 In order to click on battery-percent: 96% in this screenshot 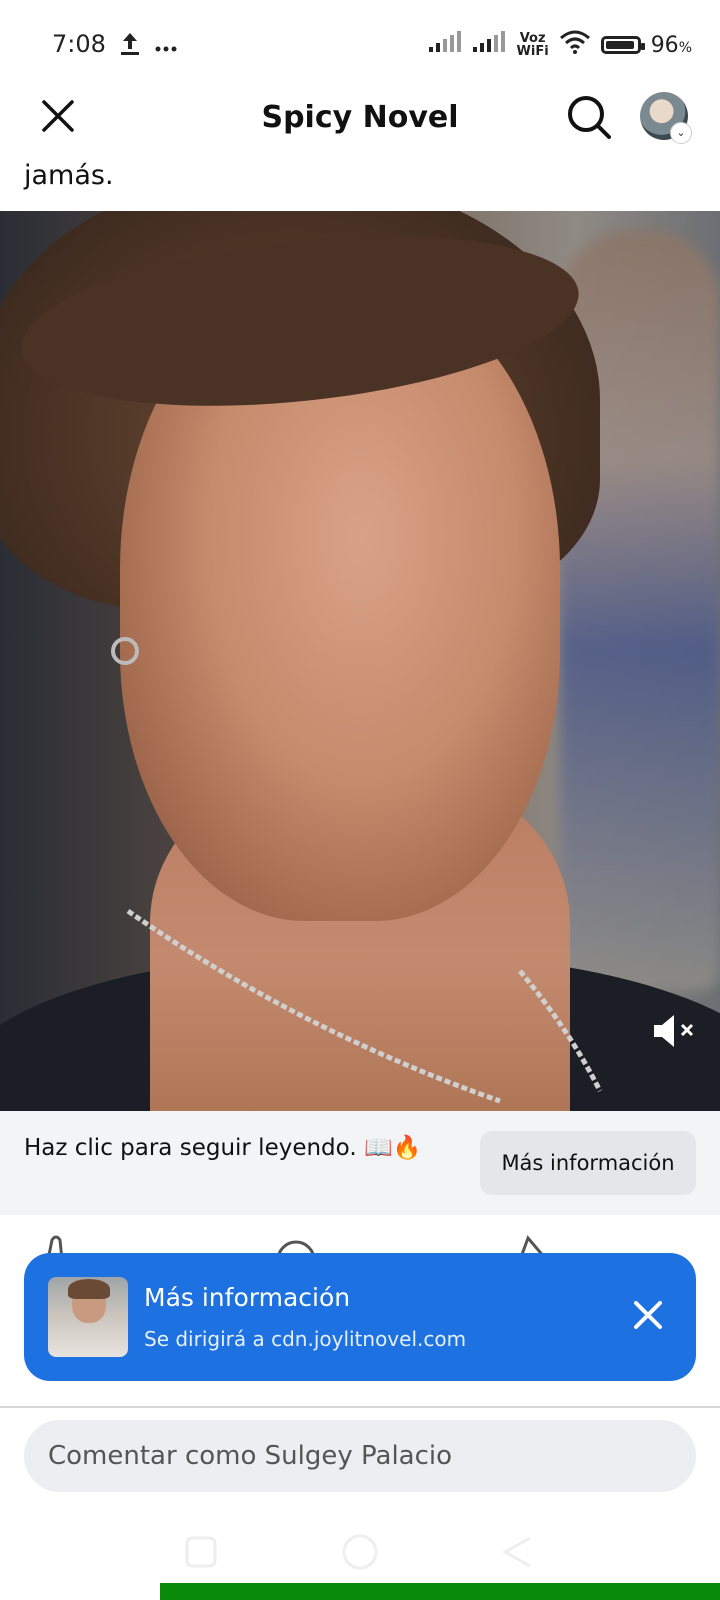, I will do `click(671, 45)`.